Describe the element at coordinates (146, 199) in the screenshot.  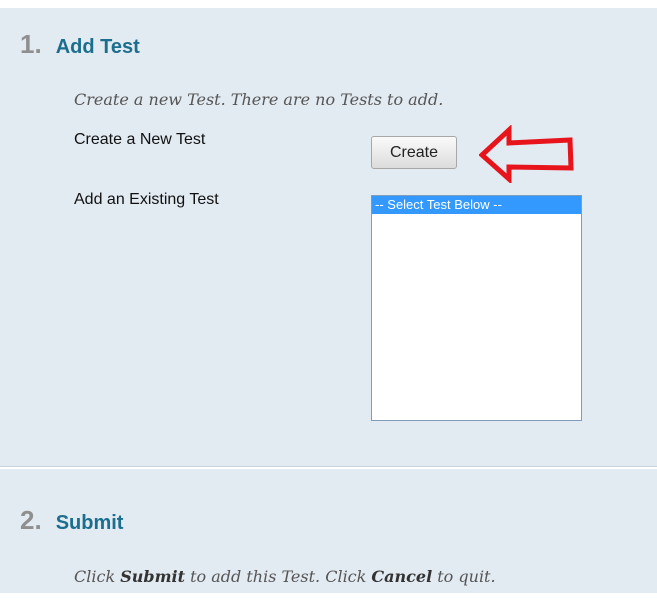
I see `add-existing-test-label: Add an Existing Test` at that location.